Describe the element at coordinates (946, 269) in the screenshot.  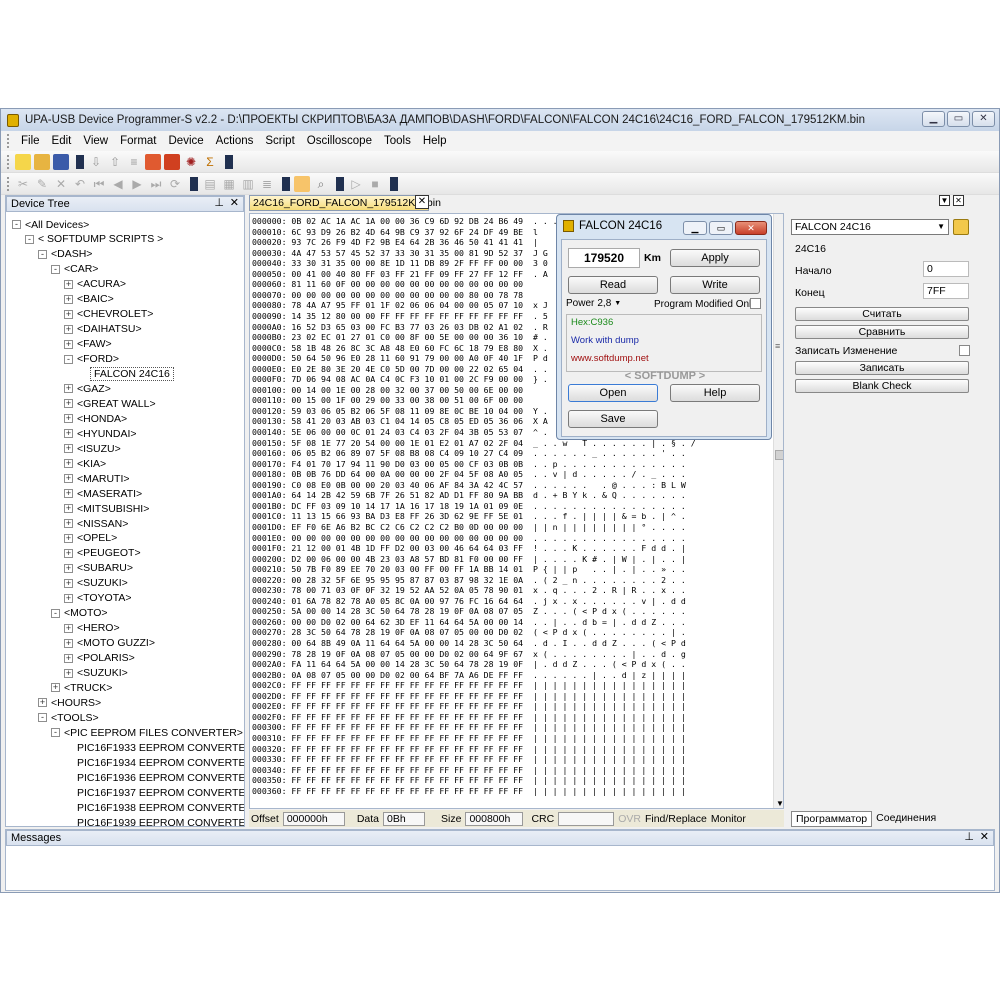
I see `start-input: 0` at that location.